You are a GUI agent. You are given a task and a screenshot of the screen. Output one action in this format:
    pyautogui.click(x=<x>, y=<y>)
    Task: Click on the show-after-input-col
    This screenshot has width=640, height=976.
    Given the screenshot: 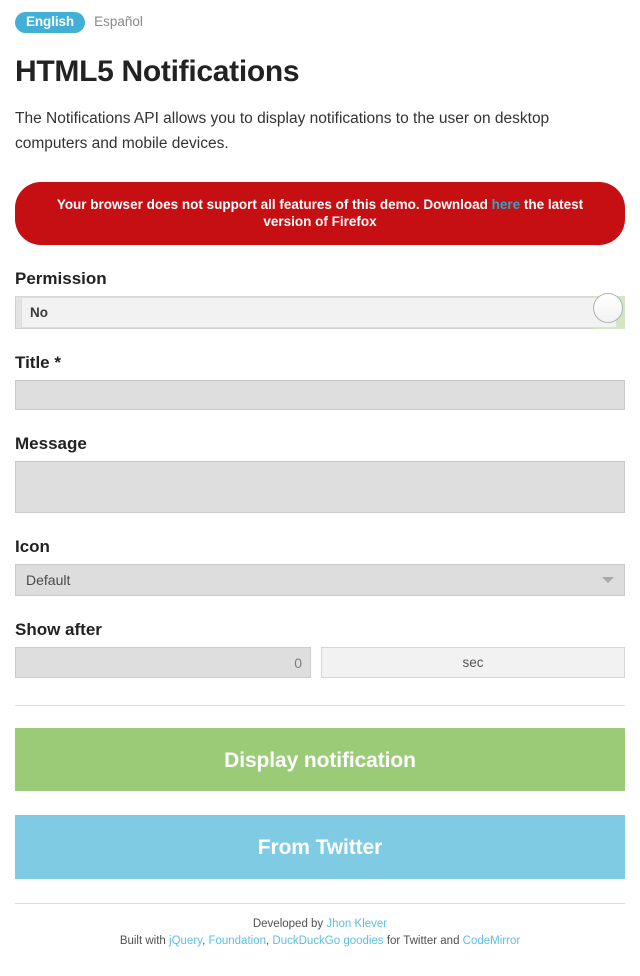 What is the action you would take?
    pyautogui.click(x=163, y=662)
    